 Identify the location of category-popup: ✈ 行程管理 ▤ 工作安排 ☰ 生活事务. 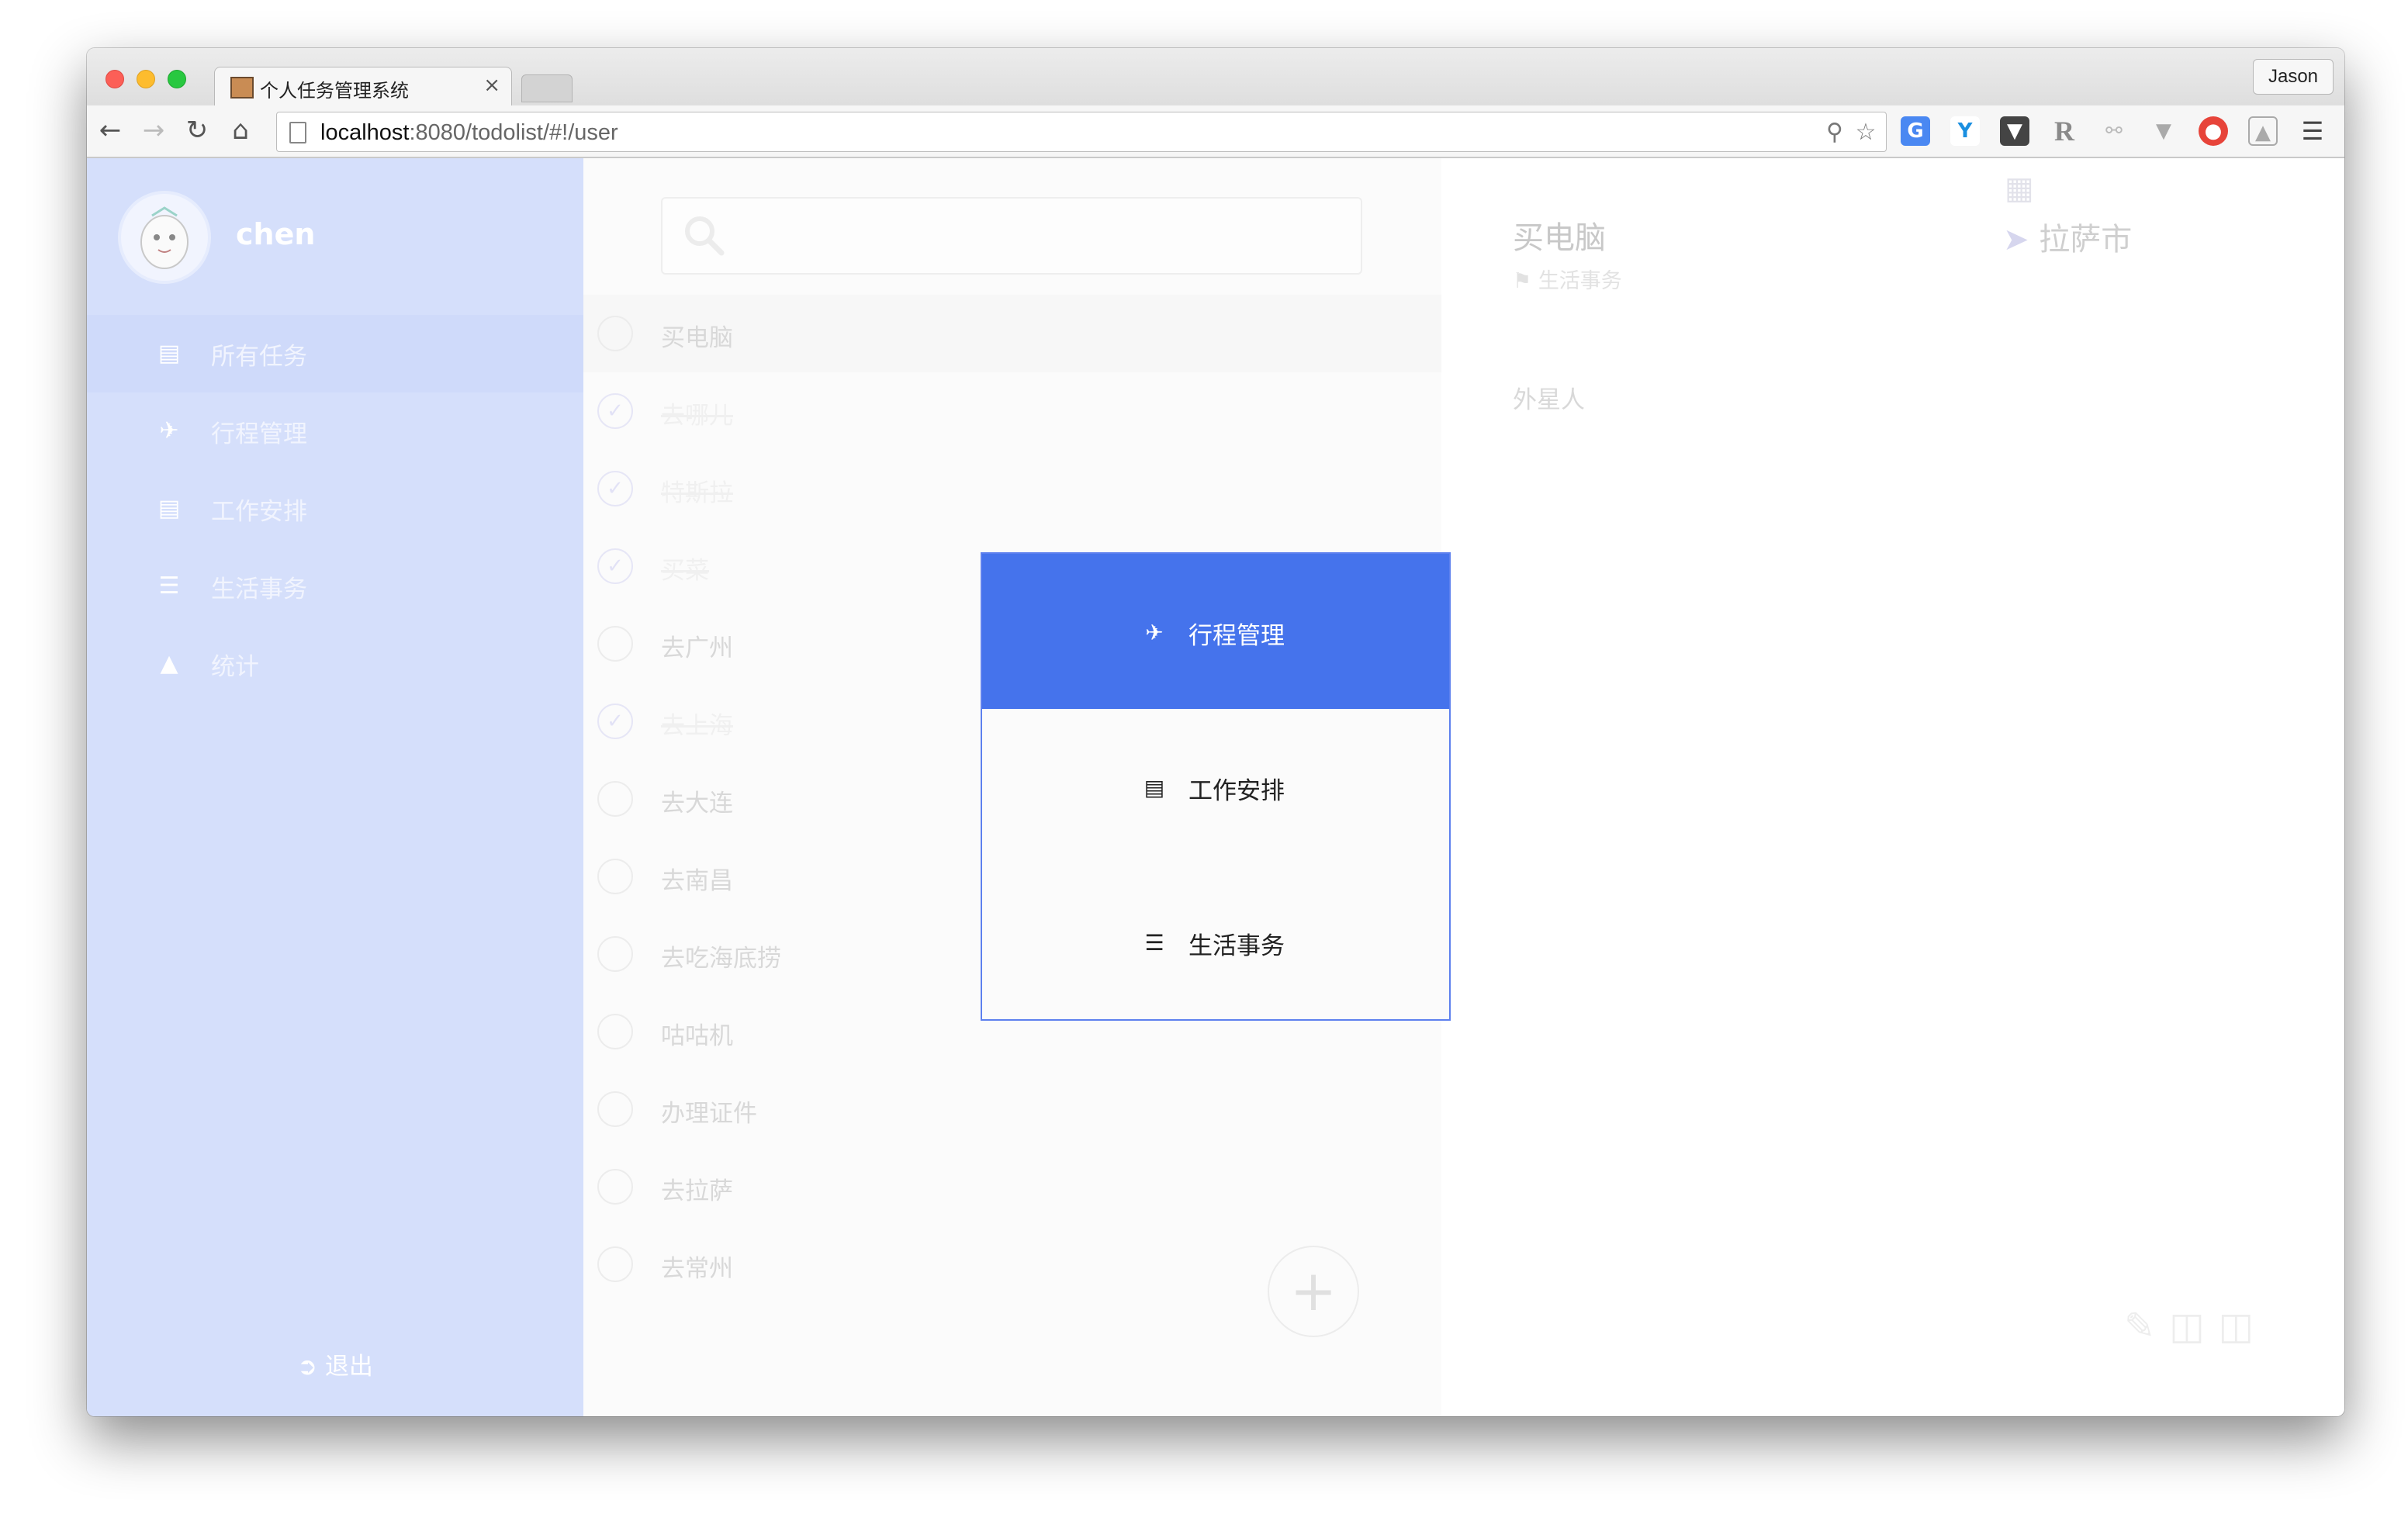
(1216, 786).